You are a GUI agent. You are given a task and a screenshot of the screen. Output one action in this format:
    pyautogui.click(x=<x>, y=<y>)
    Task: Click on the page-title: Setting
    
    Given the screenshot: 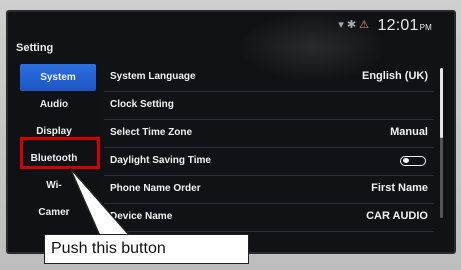 What is the action you would take?
    pyautogui.click(x=35, y=48)
    